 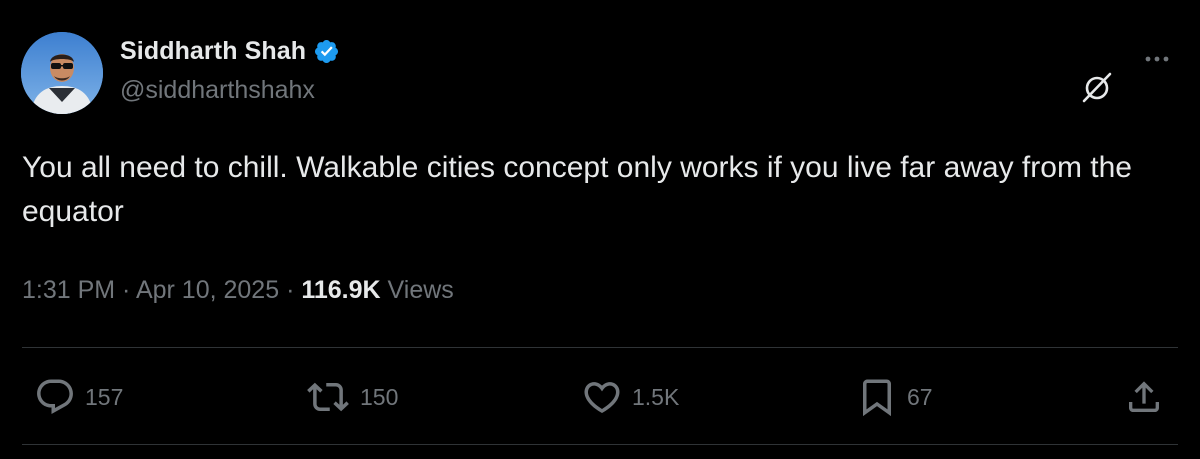 What do you see at coordinates (1158, 59) in the screenshot?
I see `more-icon` at bounding box center [1158, 59].